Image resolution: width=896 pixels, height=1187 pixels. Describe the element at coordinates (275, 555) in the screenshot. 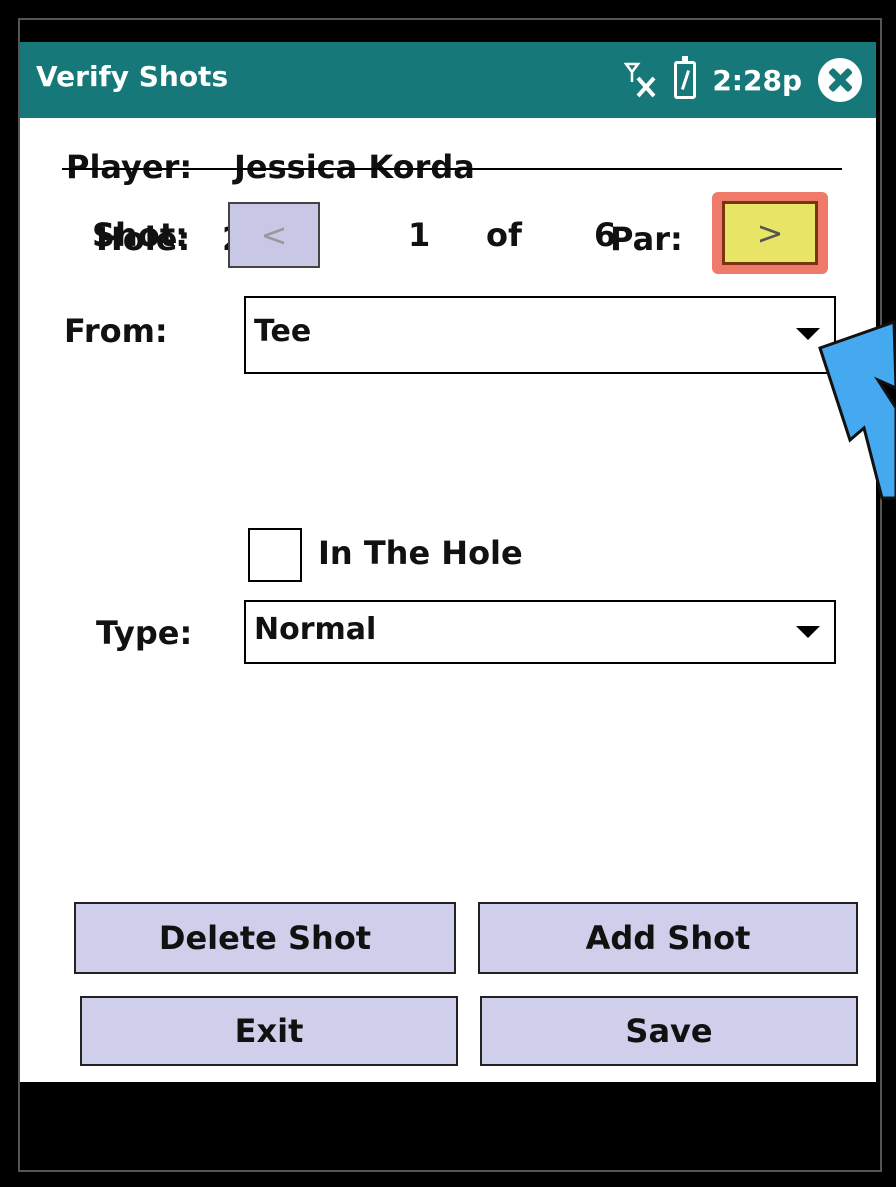

I see `in-the-hole-checkbox` at that location.